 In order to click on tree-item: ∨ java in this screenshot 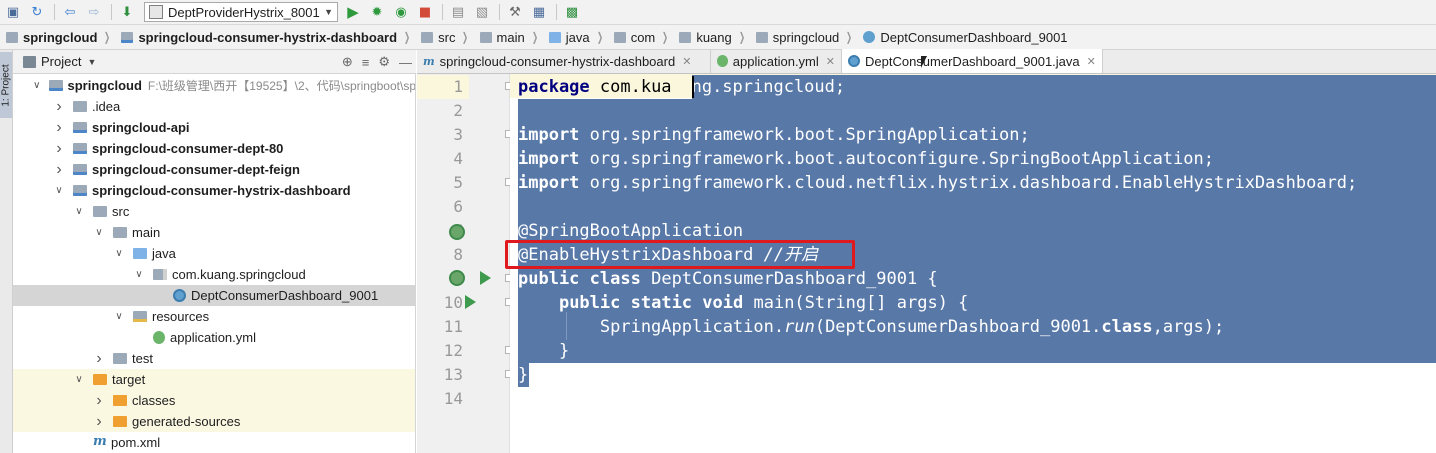, I will do `click(214, 253)`.